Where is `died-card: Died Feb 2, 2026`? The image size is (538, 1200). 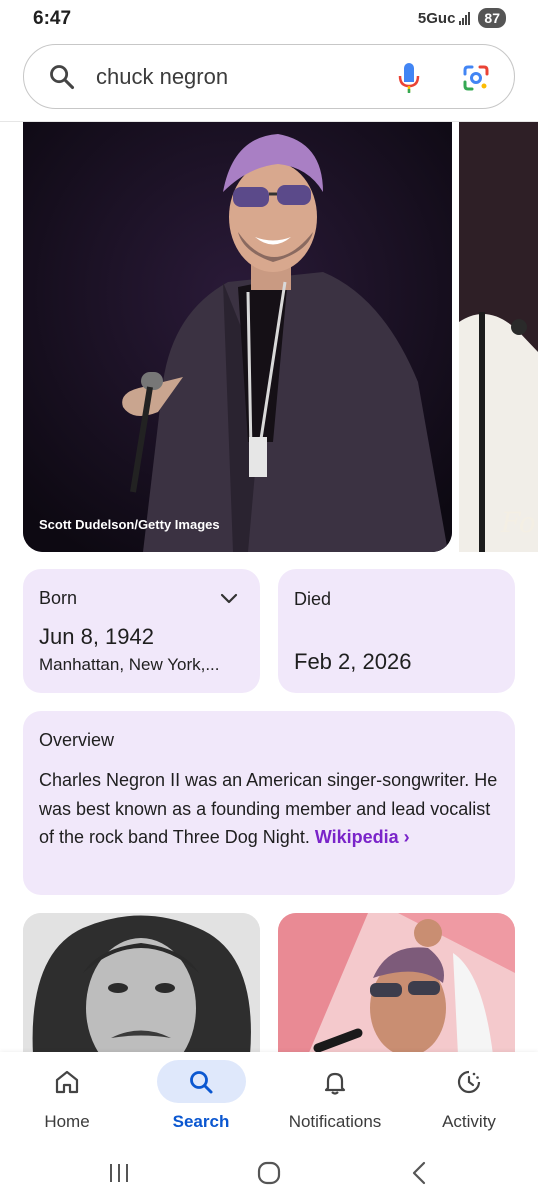 died-card: Died Feb 2, 2026 is located at coordinates (396, 631).